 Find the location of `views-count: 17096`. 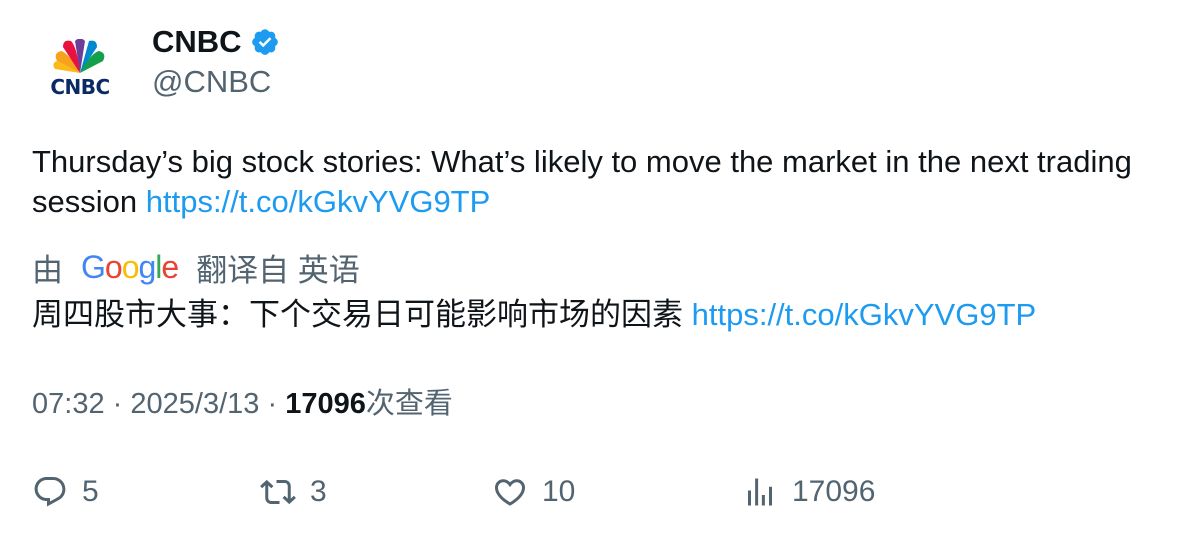

views-count: 17096 is located at coordinates (834, 491).